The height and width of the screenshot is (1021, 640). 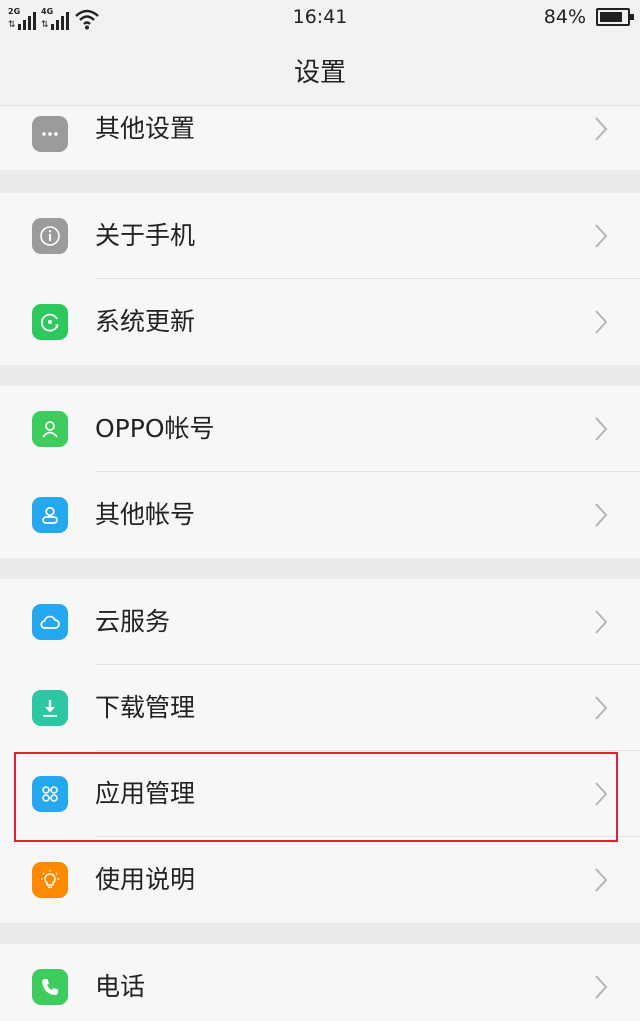 I want to click on settings-item-phone: 电话, so click(x=320, y=982).